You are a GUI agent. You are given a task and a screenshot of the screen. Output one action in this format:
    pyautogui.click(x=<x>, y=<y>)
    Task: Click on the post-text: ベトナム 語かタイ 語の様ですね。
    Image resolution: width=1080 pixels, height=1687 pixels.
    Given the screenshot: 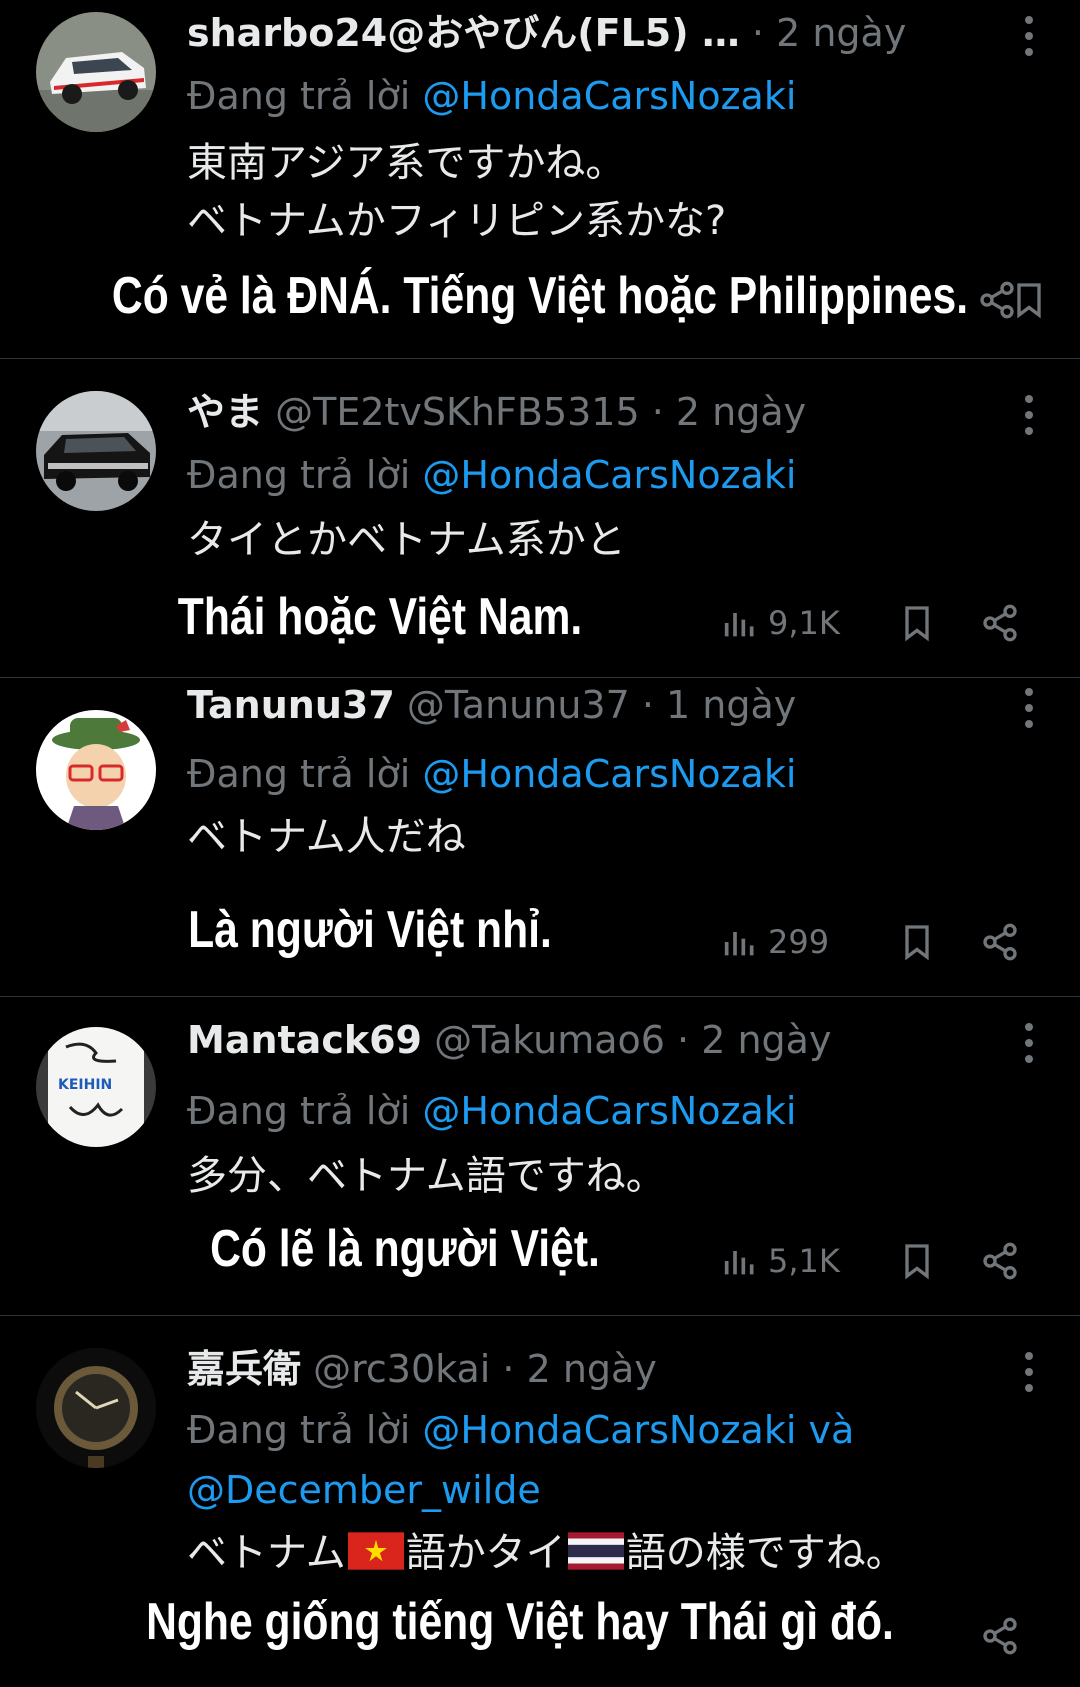 What is the action you would take?
    pyautogui.click(x=613, y=1553)
    